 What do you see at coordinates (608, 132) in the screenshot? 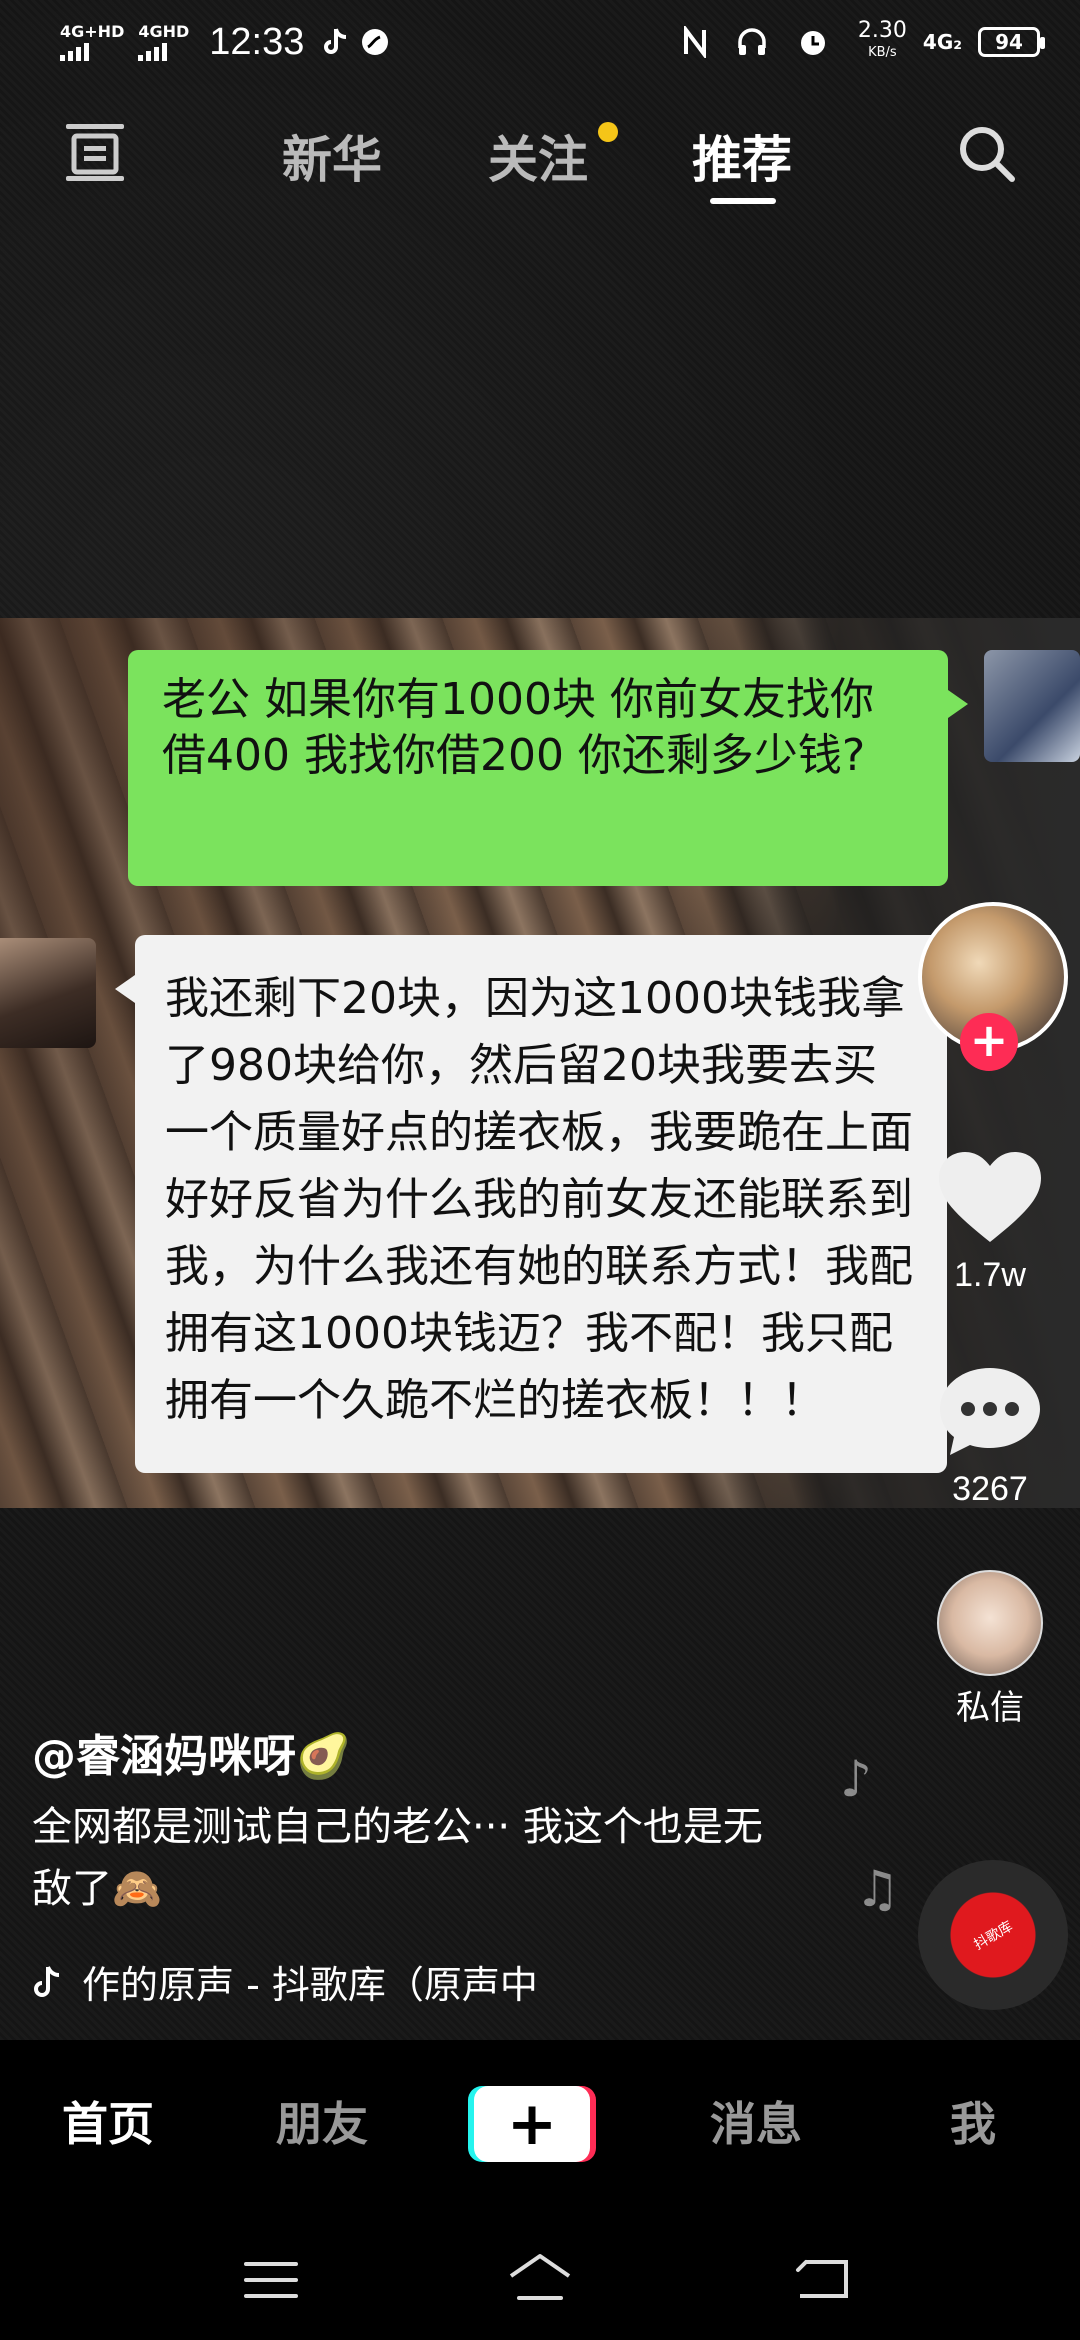
I see `notification-dot` at bounding box center [608, 132].